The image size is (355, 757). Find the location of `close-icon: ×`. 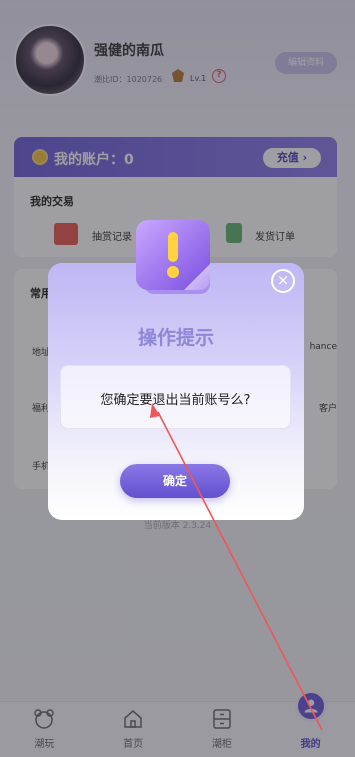

close-icon: × is located at coordinates (283, 281).